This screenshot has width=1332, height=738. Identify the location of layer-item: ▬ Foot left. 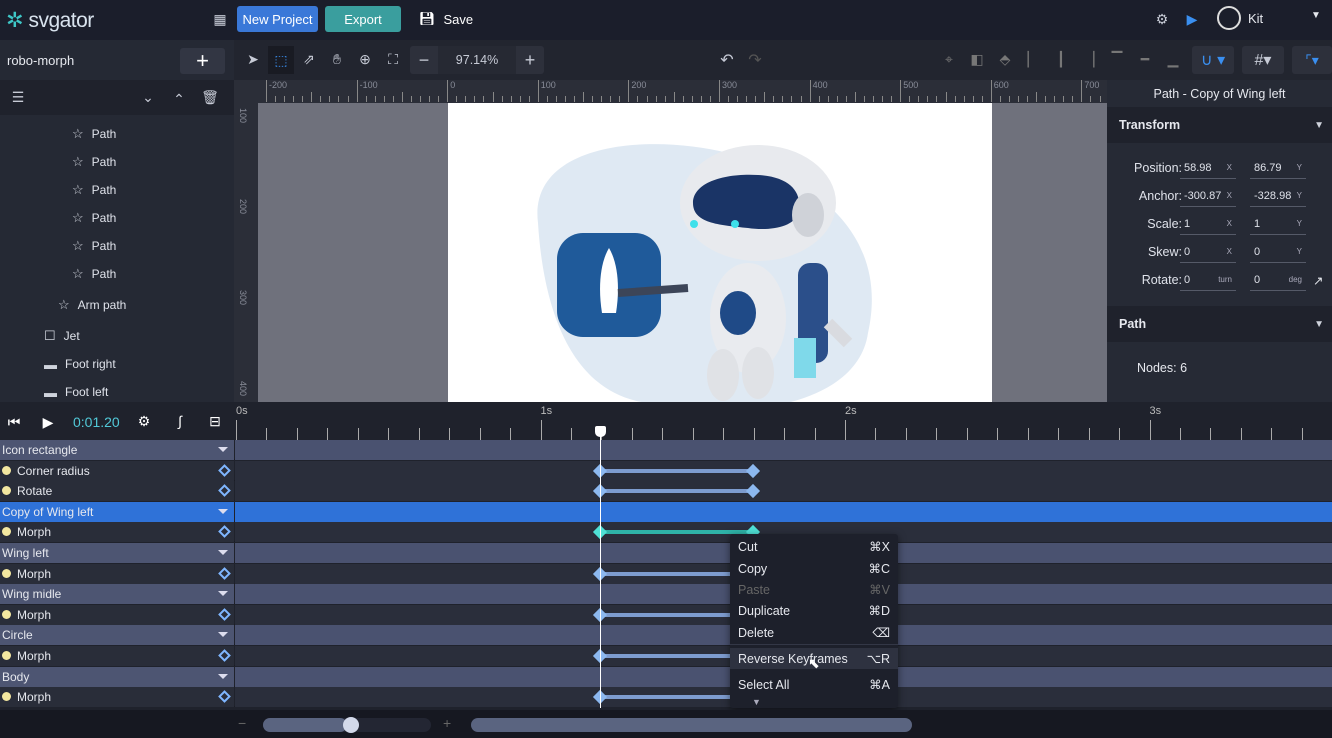
(76, 390).